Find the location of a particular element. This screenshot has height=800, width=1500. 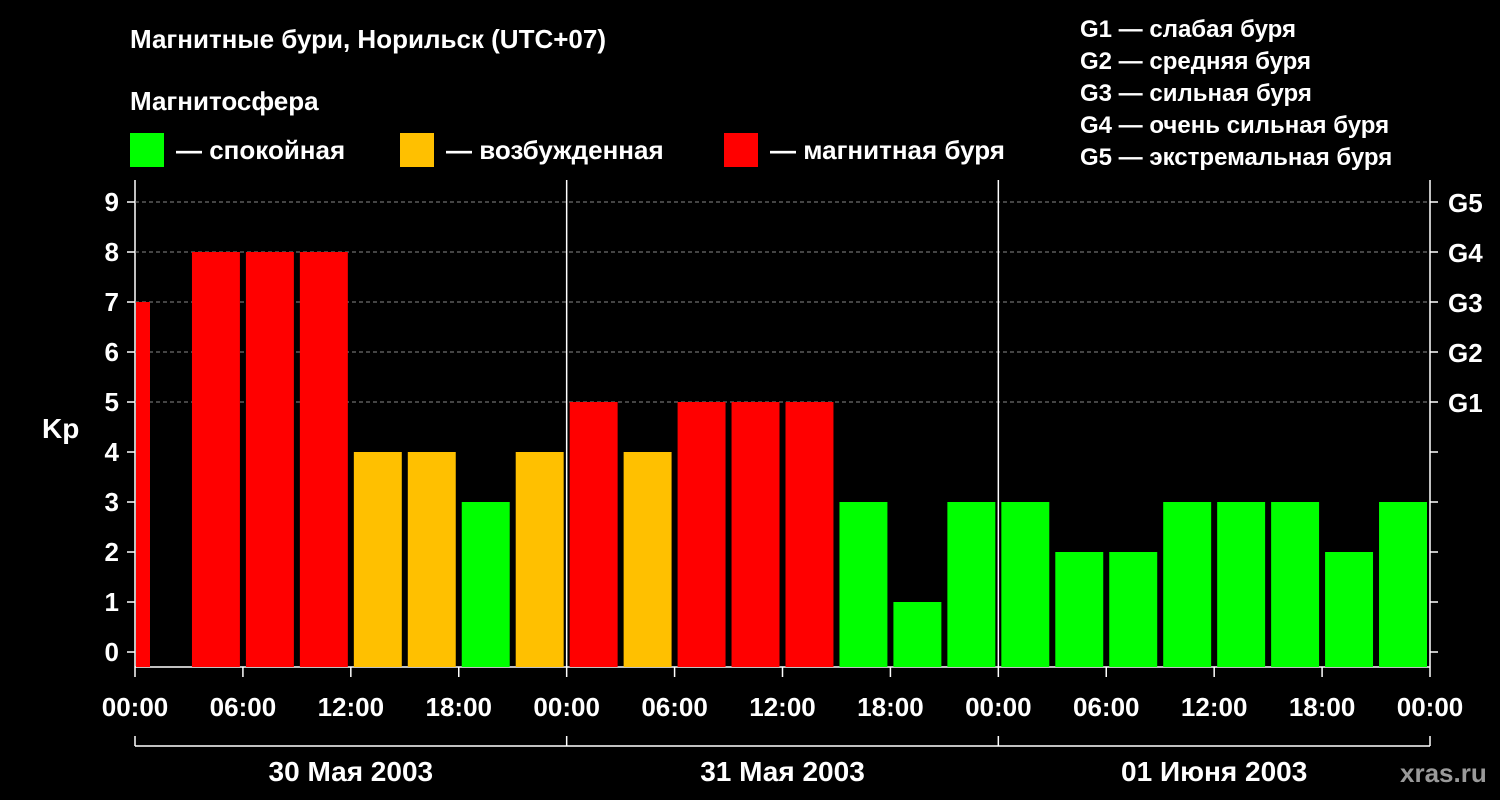

y-tick-label: 6 is located at coordinates (112, 352).